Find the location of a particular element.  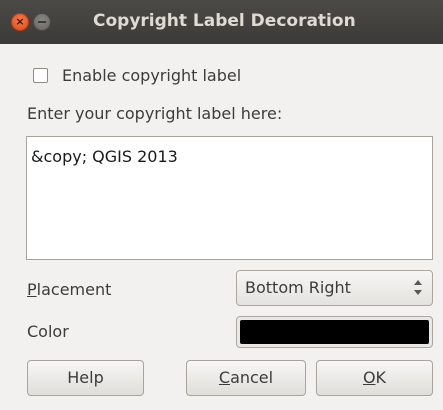

cancel-button: Cancel is located at coordinates (246, 378).